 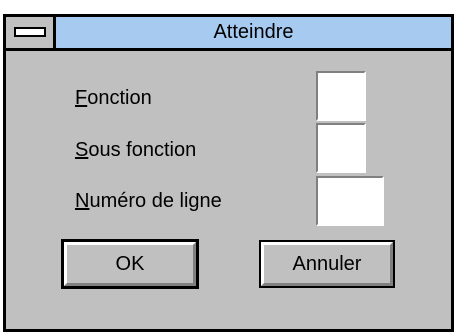 I want to click on subfunction-label: Sous fonction, so click(x=135, y=150).